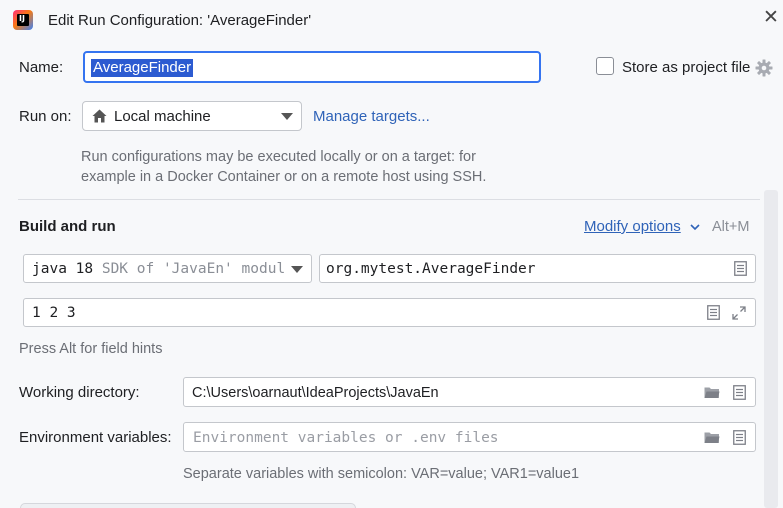  Describe the element at coordinates (739, 437) in the screenshot. I see `edit-variables-icon` at that location.